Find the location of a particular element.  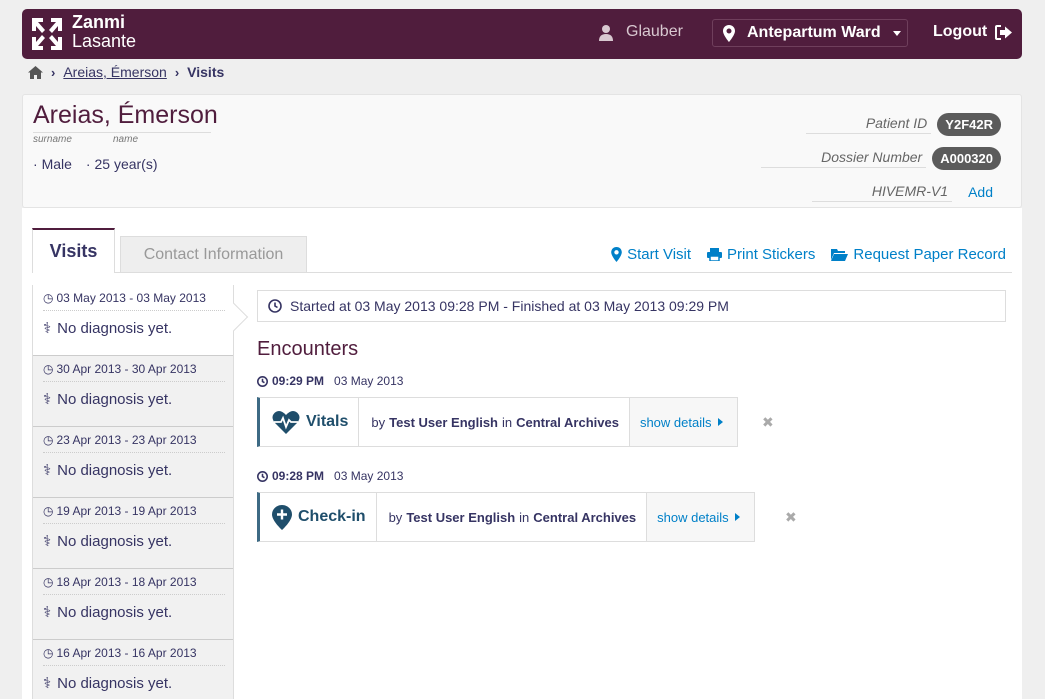

print-stickers-button: Print Stickers is located at coordinates (761, 254).